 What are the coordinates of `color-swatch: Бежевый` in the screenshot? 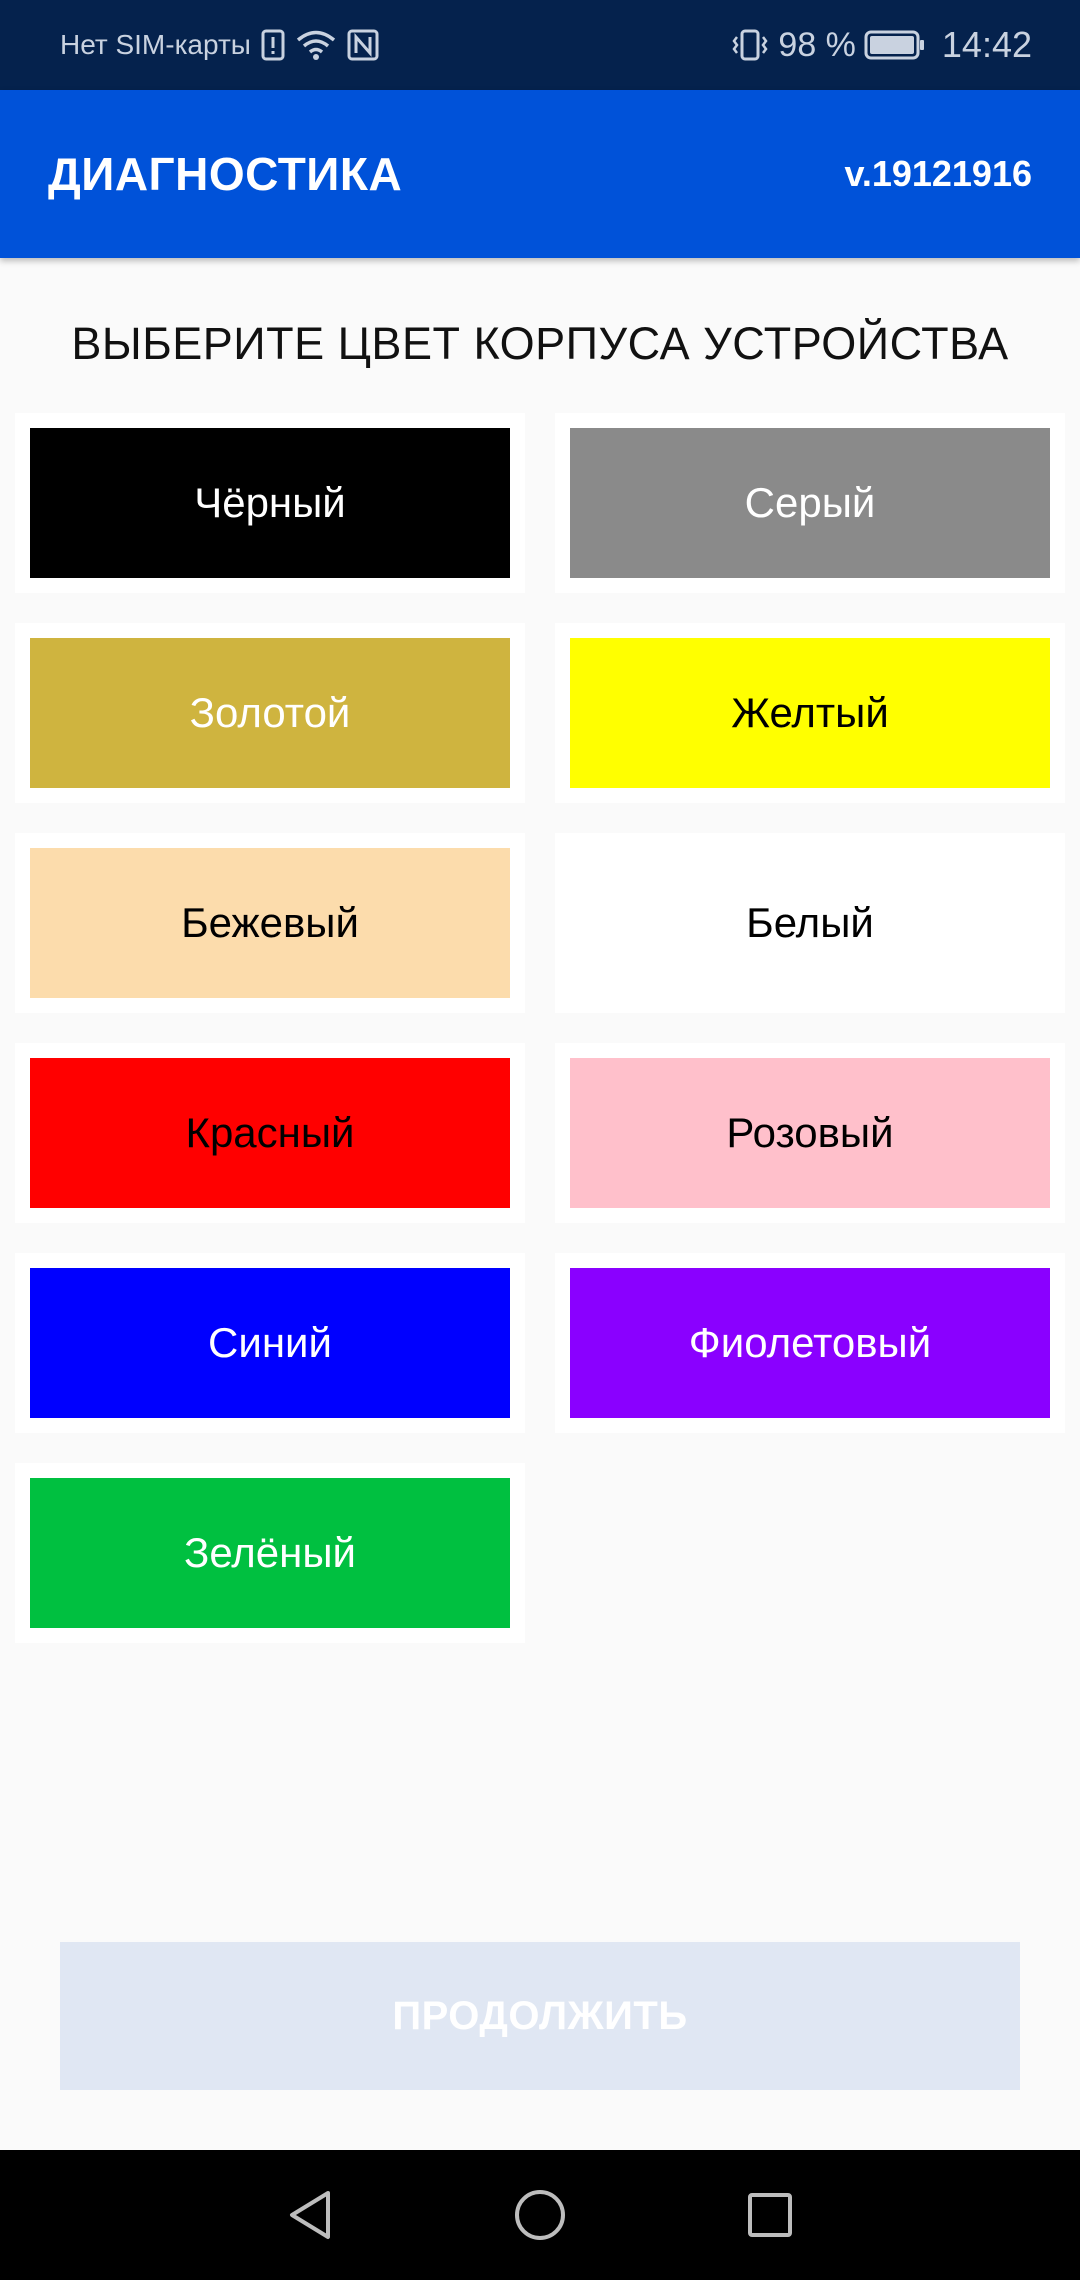 It's located at (270, 923).